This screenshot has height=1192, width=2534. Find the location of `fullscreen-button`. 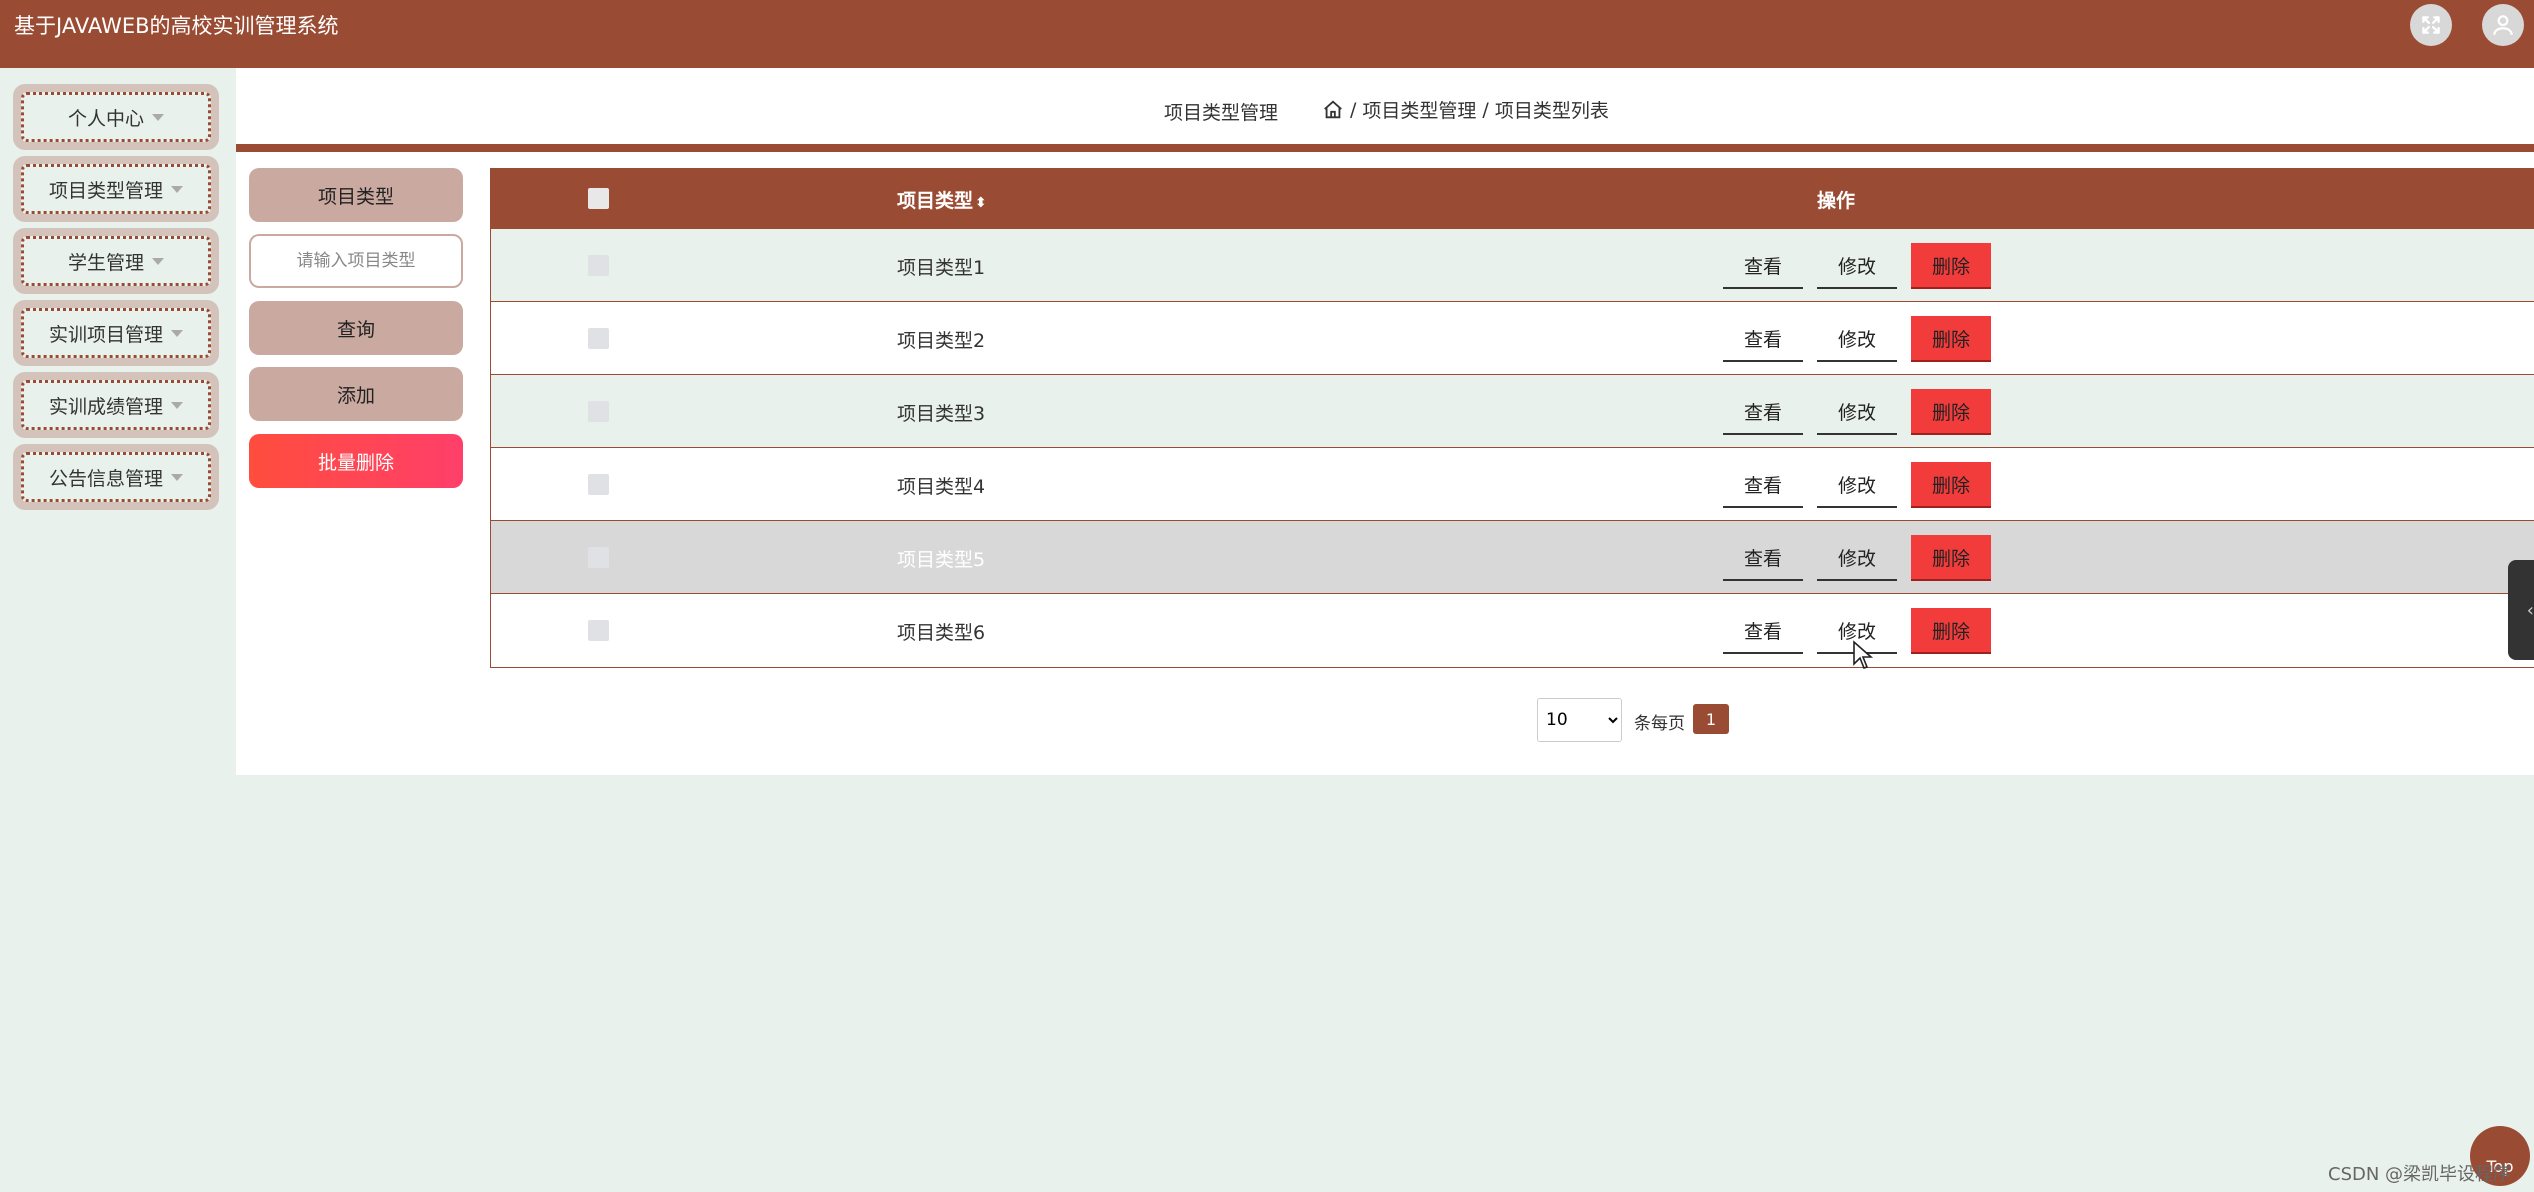

fullscreen-button is located at coordinates (2431, 25).